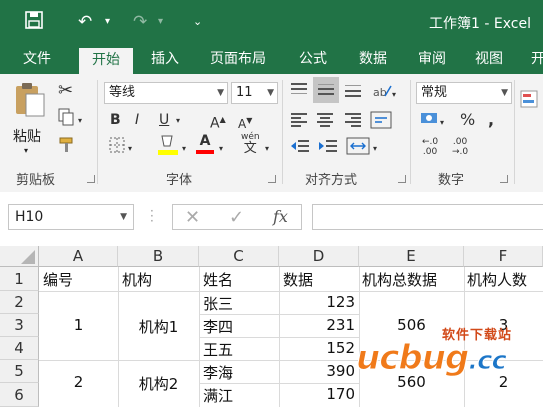 This screenshot has width=543, height=407. What do you see at coordinates (34, 23) in the screenshot?
I see `save-icon` at bounding box center [34, 23].